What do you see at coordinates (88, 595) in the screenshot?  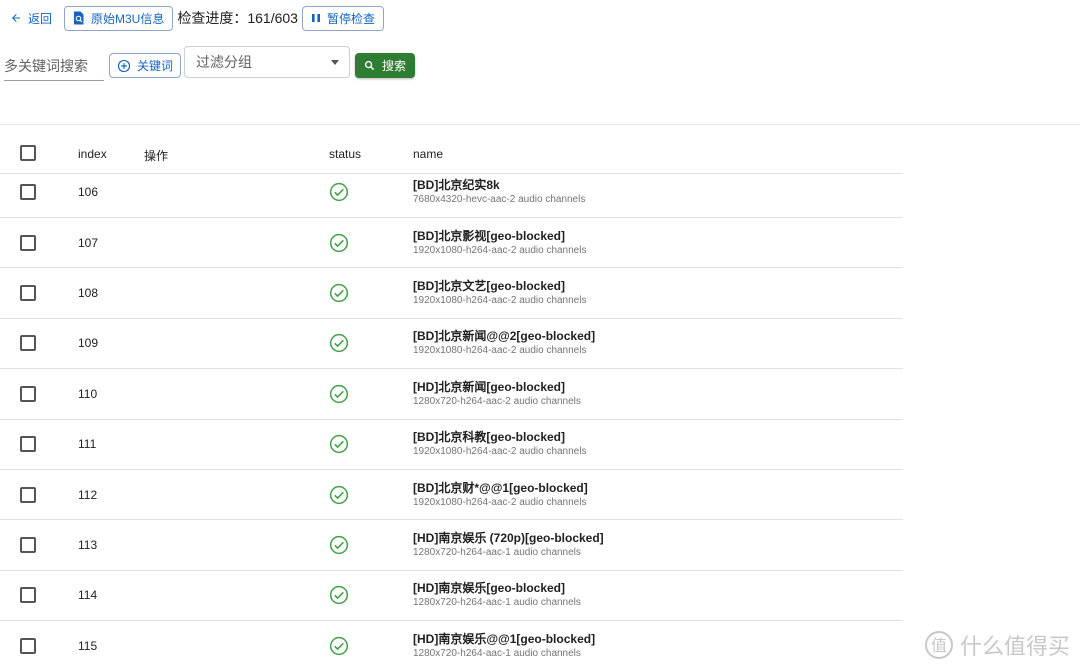 I see `row-index: 114` at bounding box center [88, 595].